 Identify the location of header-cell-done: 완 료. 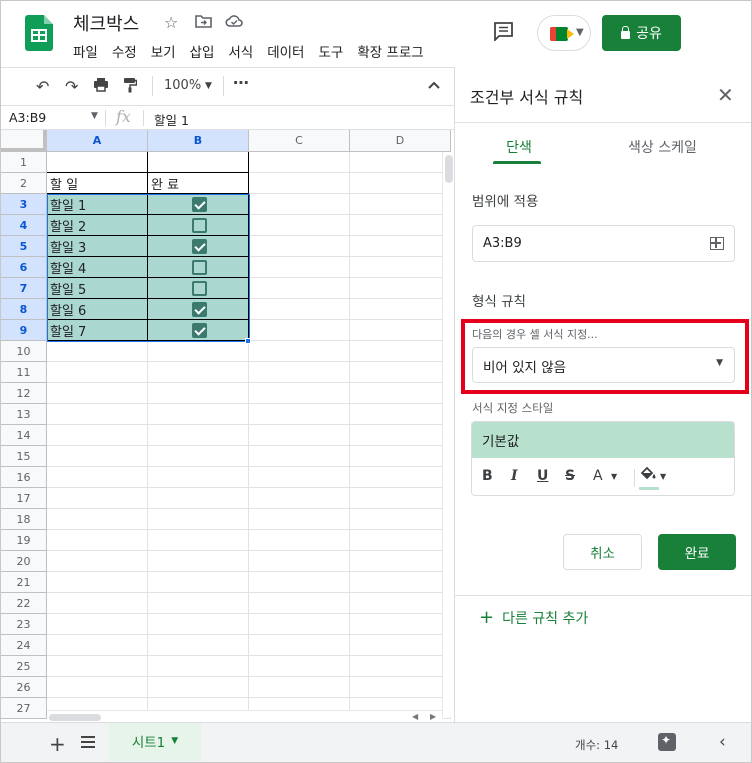
(198, 183).